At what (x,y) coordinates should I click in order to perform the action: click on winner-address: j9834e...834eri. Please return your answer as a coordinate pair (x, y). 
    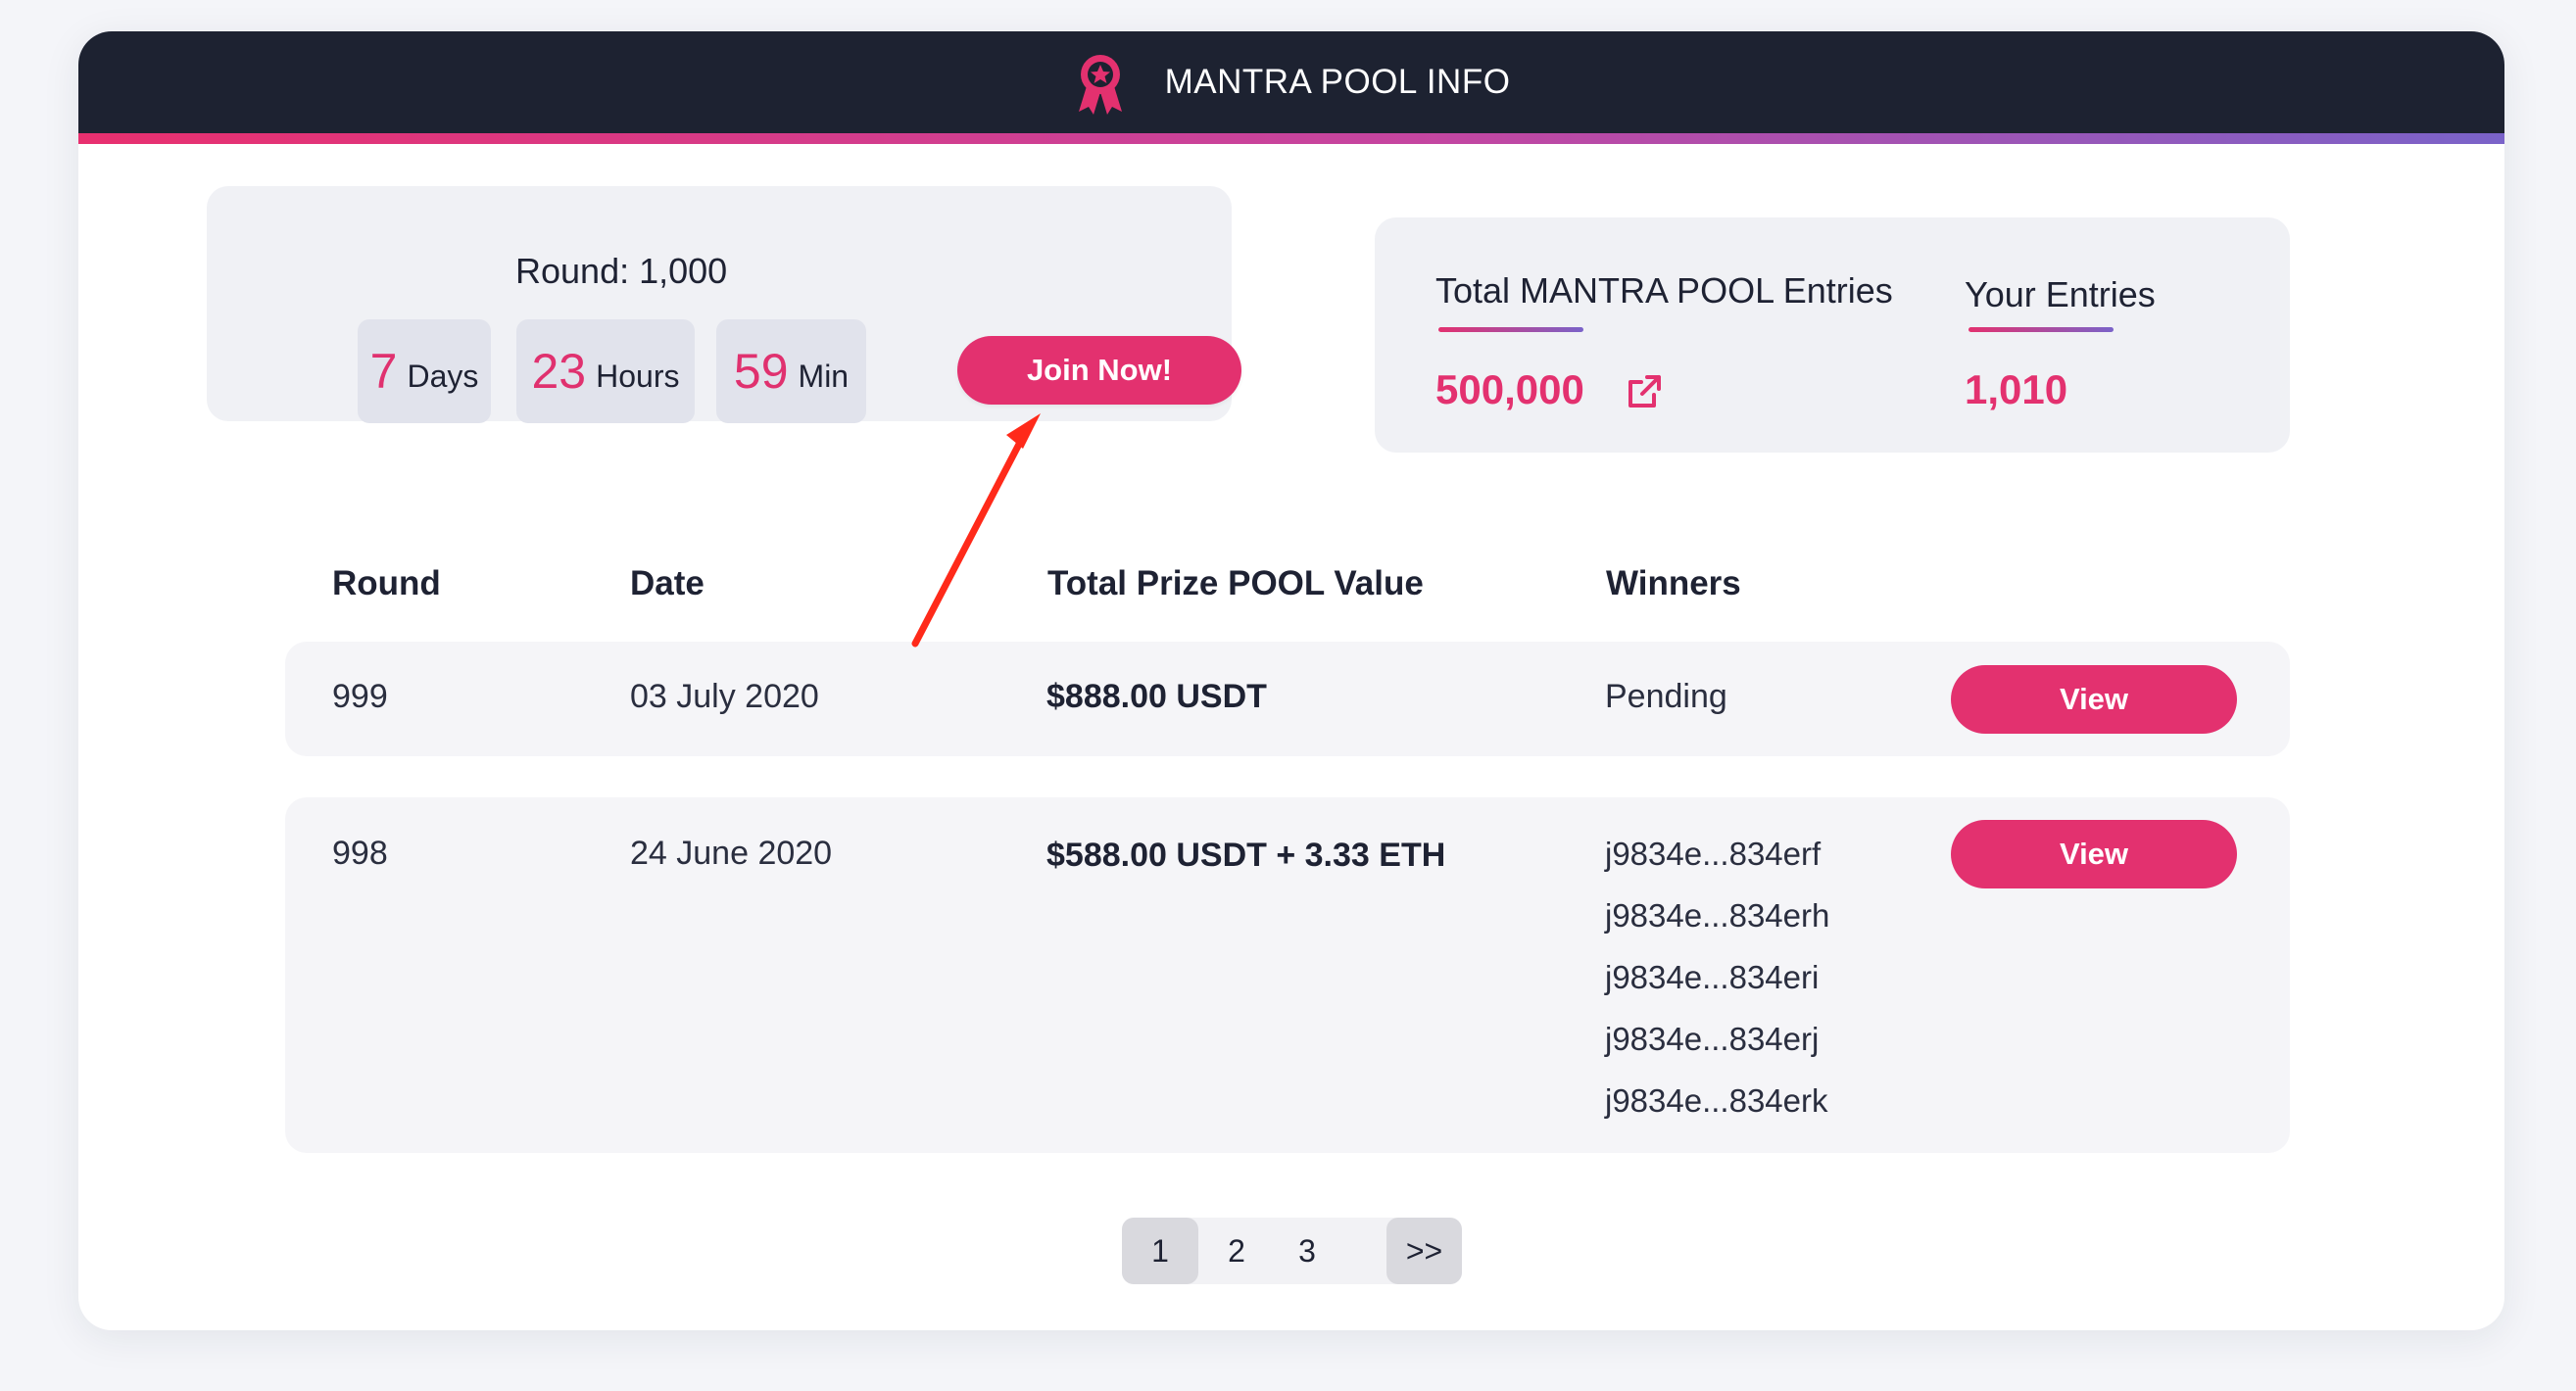
    Looking at the image, I should click on (1712, 977).